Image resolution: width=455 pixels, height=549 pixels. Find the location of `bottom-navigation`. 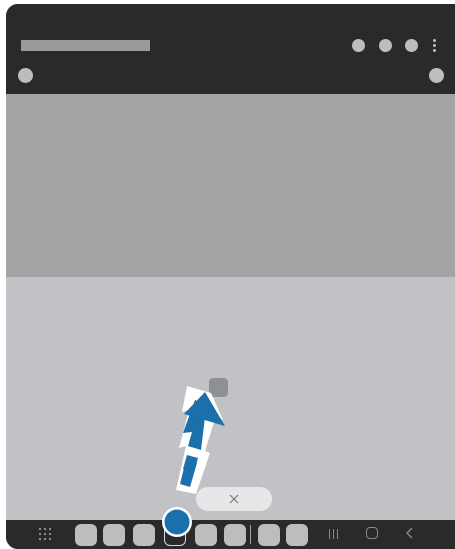

bottom-navigation is located at coordinates (230, 534).